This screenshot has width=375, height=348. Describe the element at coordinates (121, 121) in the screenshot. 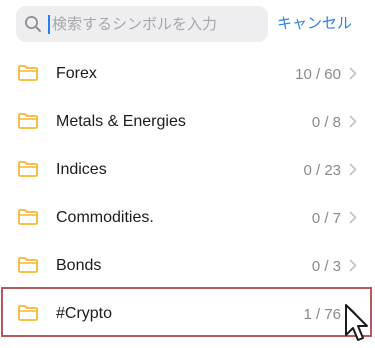

I see `folder-label: Metals & Energies` at that location.